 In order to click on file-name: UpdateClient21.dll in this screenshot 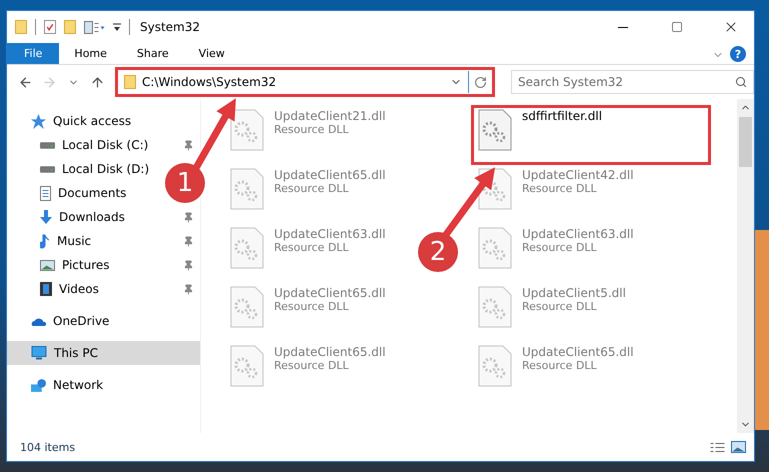, I will do `click(330, 116)`.